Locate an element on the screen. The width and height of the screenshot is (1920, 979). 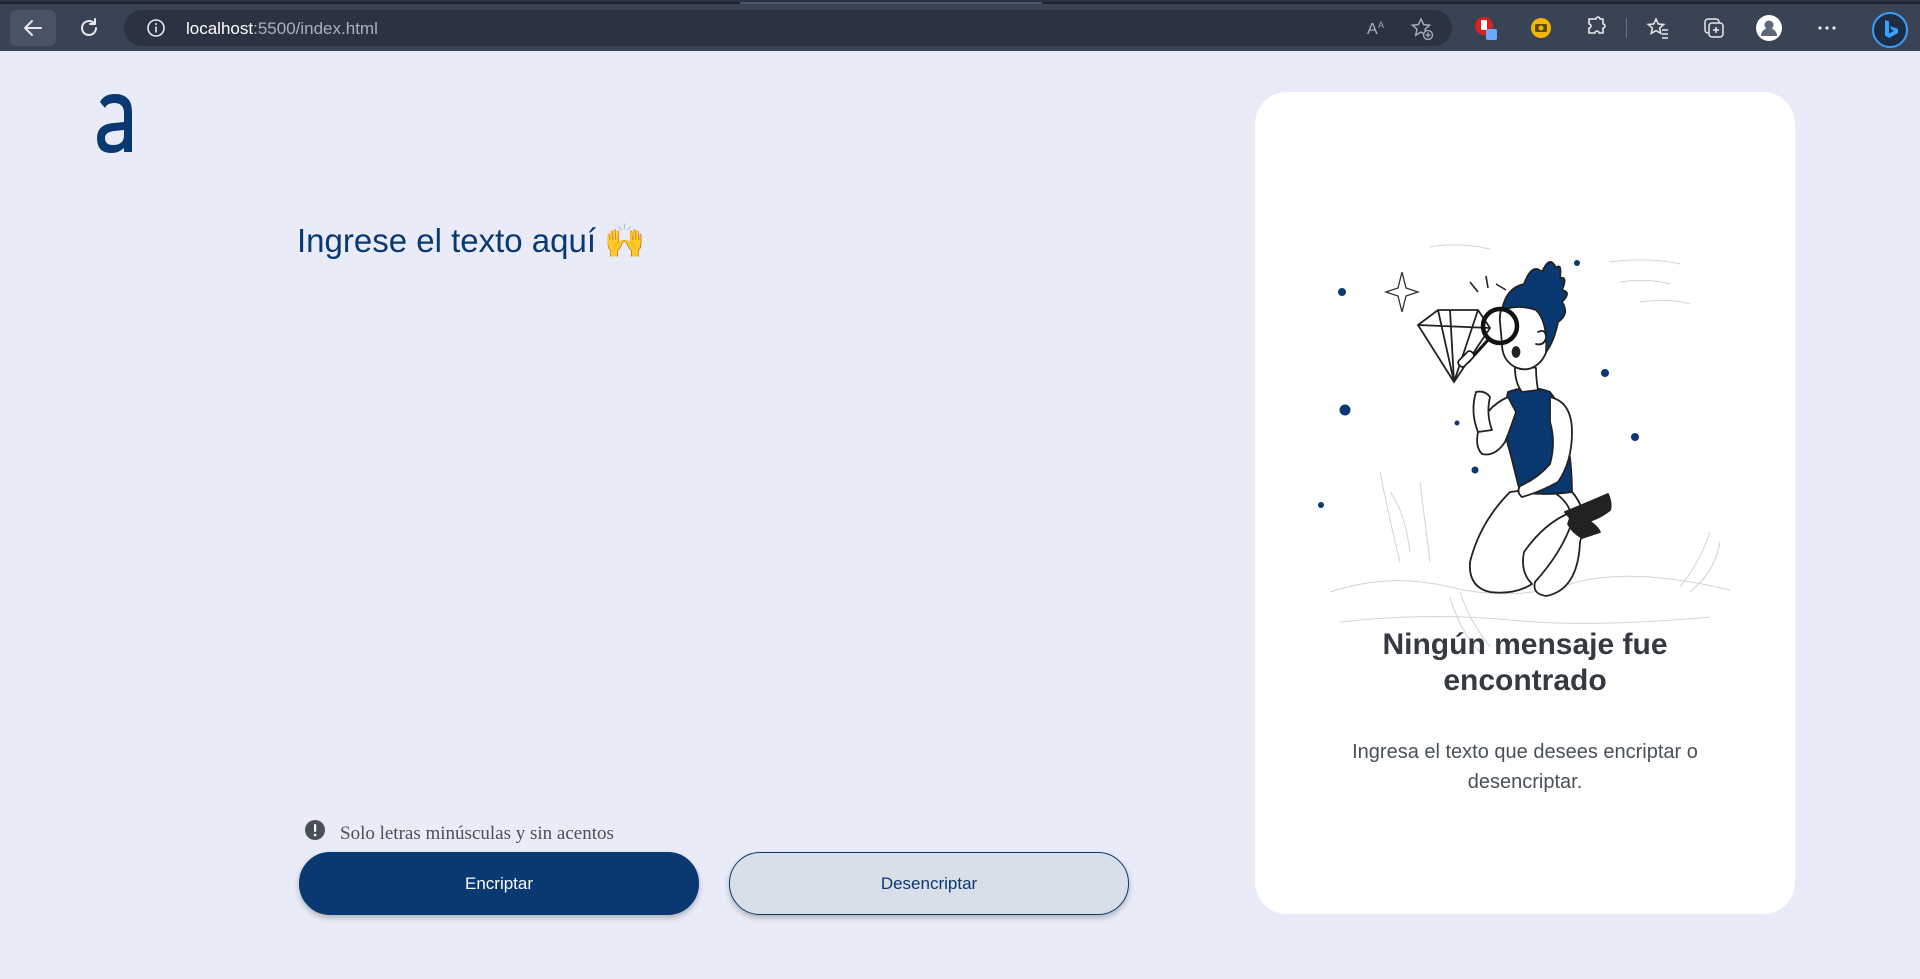
info-icon is located at coordinates (156, 28).